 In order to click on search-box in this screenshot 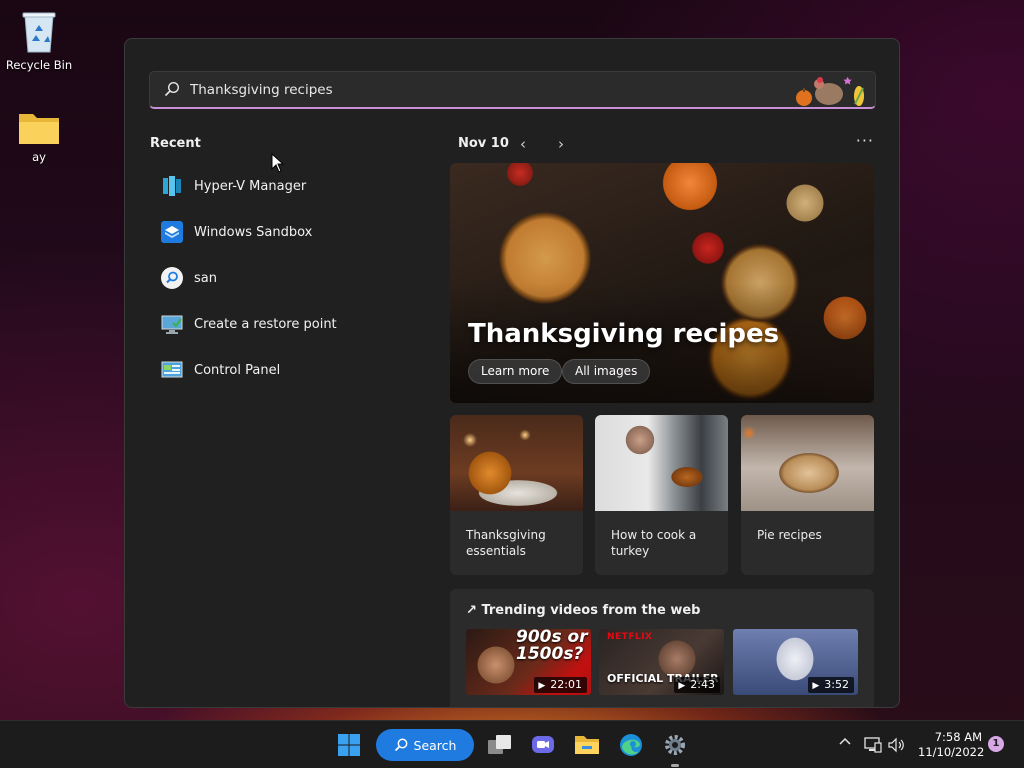, I will do `click(512, 90)`.